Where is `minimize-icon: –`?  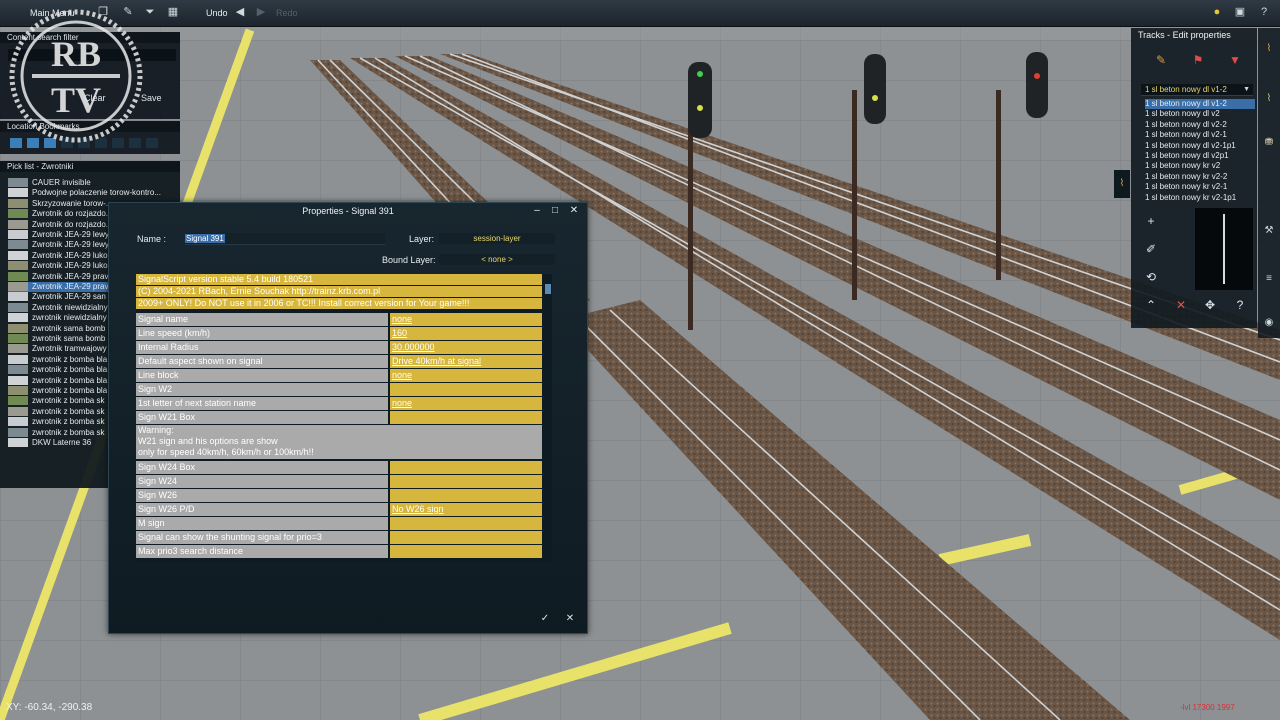
minimize-icon: – is located at coordinates (537, 211).